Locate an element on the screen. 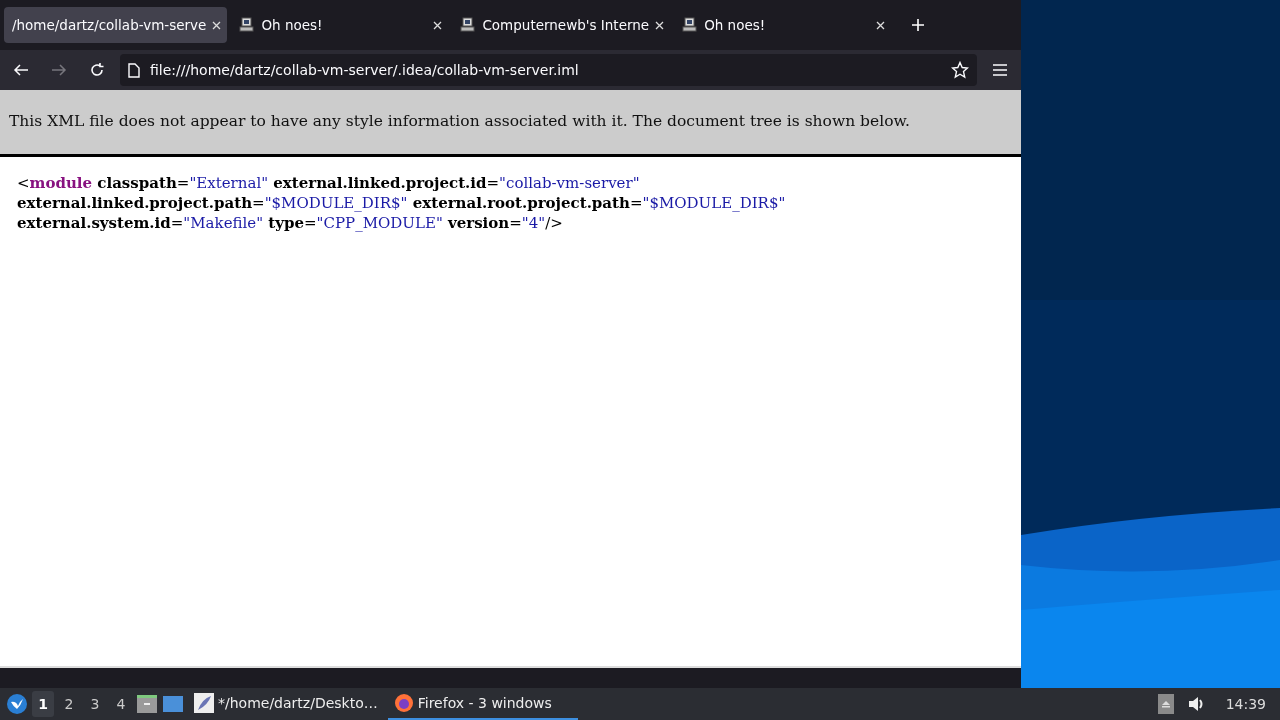 This screenshot has width=1280, height=720. browser-tab: Computernewb's Interne is located at coordinates (561, 25).